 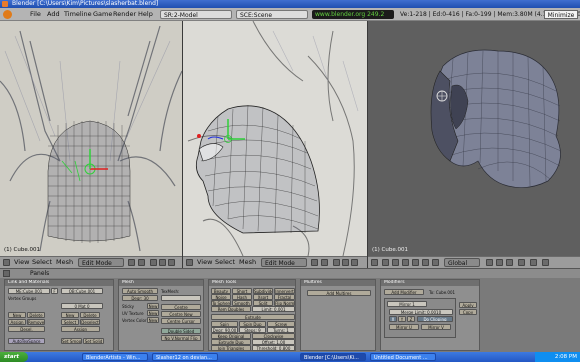 What do you see at coordinates (64, 262) in the screenshot?
I see `header1-mesh-menu: Mesh` at bounding box center [64, 262].